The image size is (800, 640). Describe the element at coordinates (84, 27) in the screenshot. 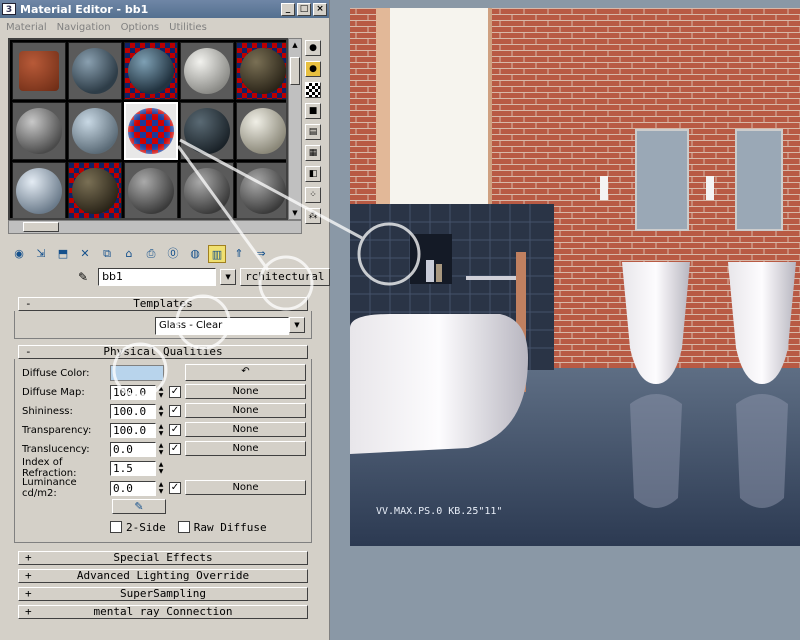

I see `menu-navigation: Navigation` at that location.